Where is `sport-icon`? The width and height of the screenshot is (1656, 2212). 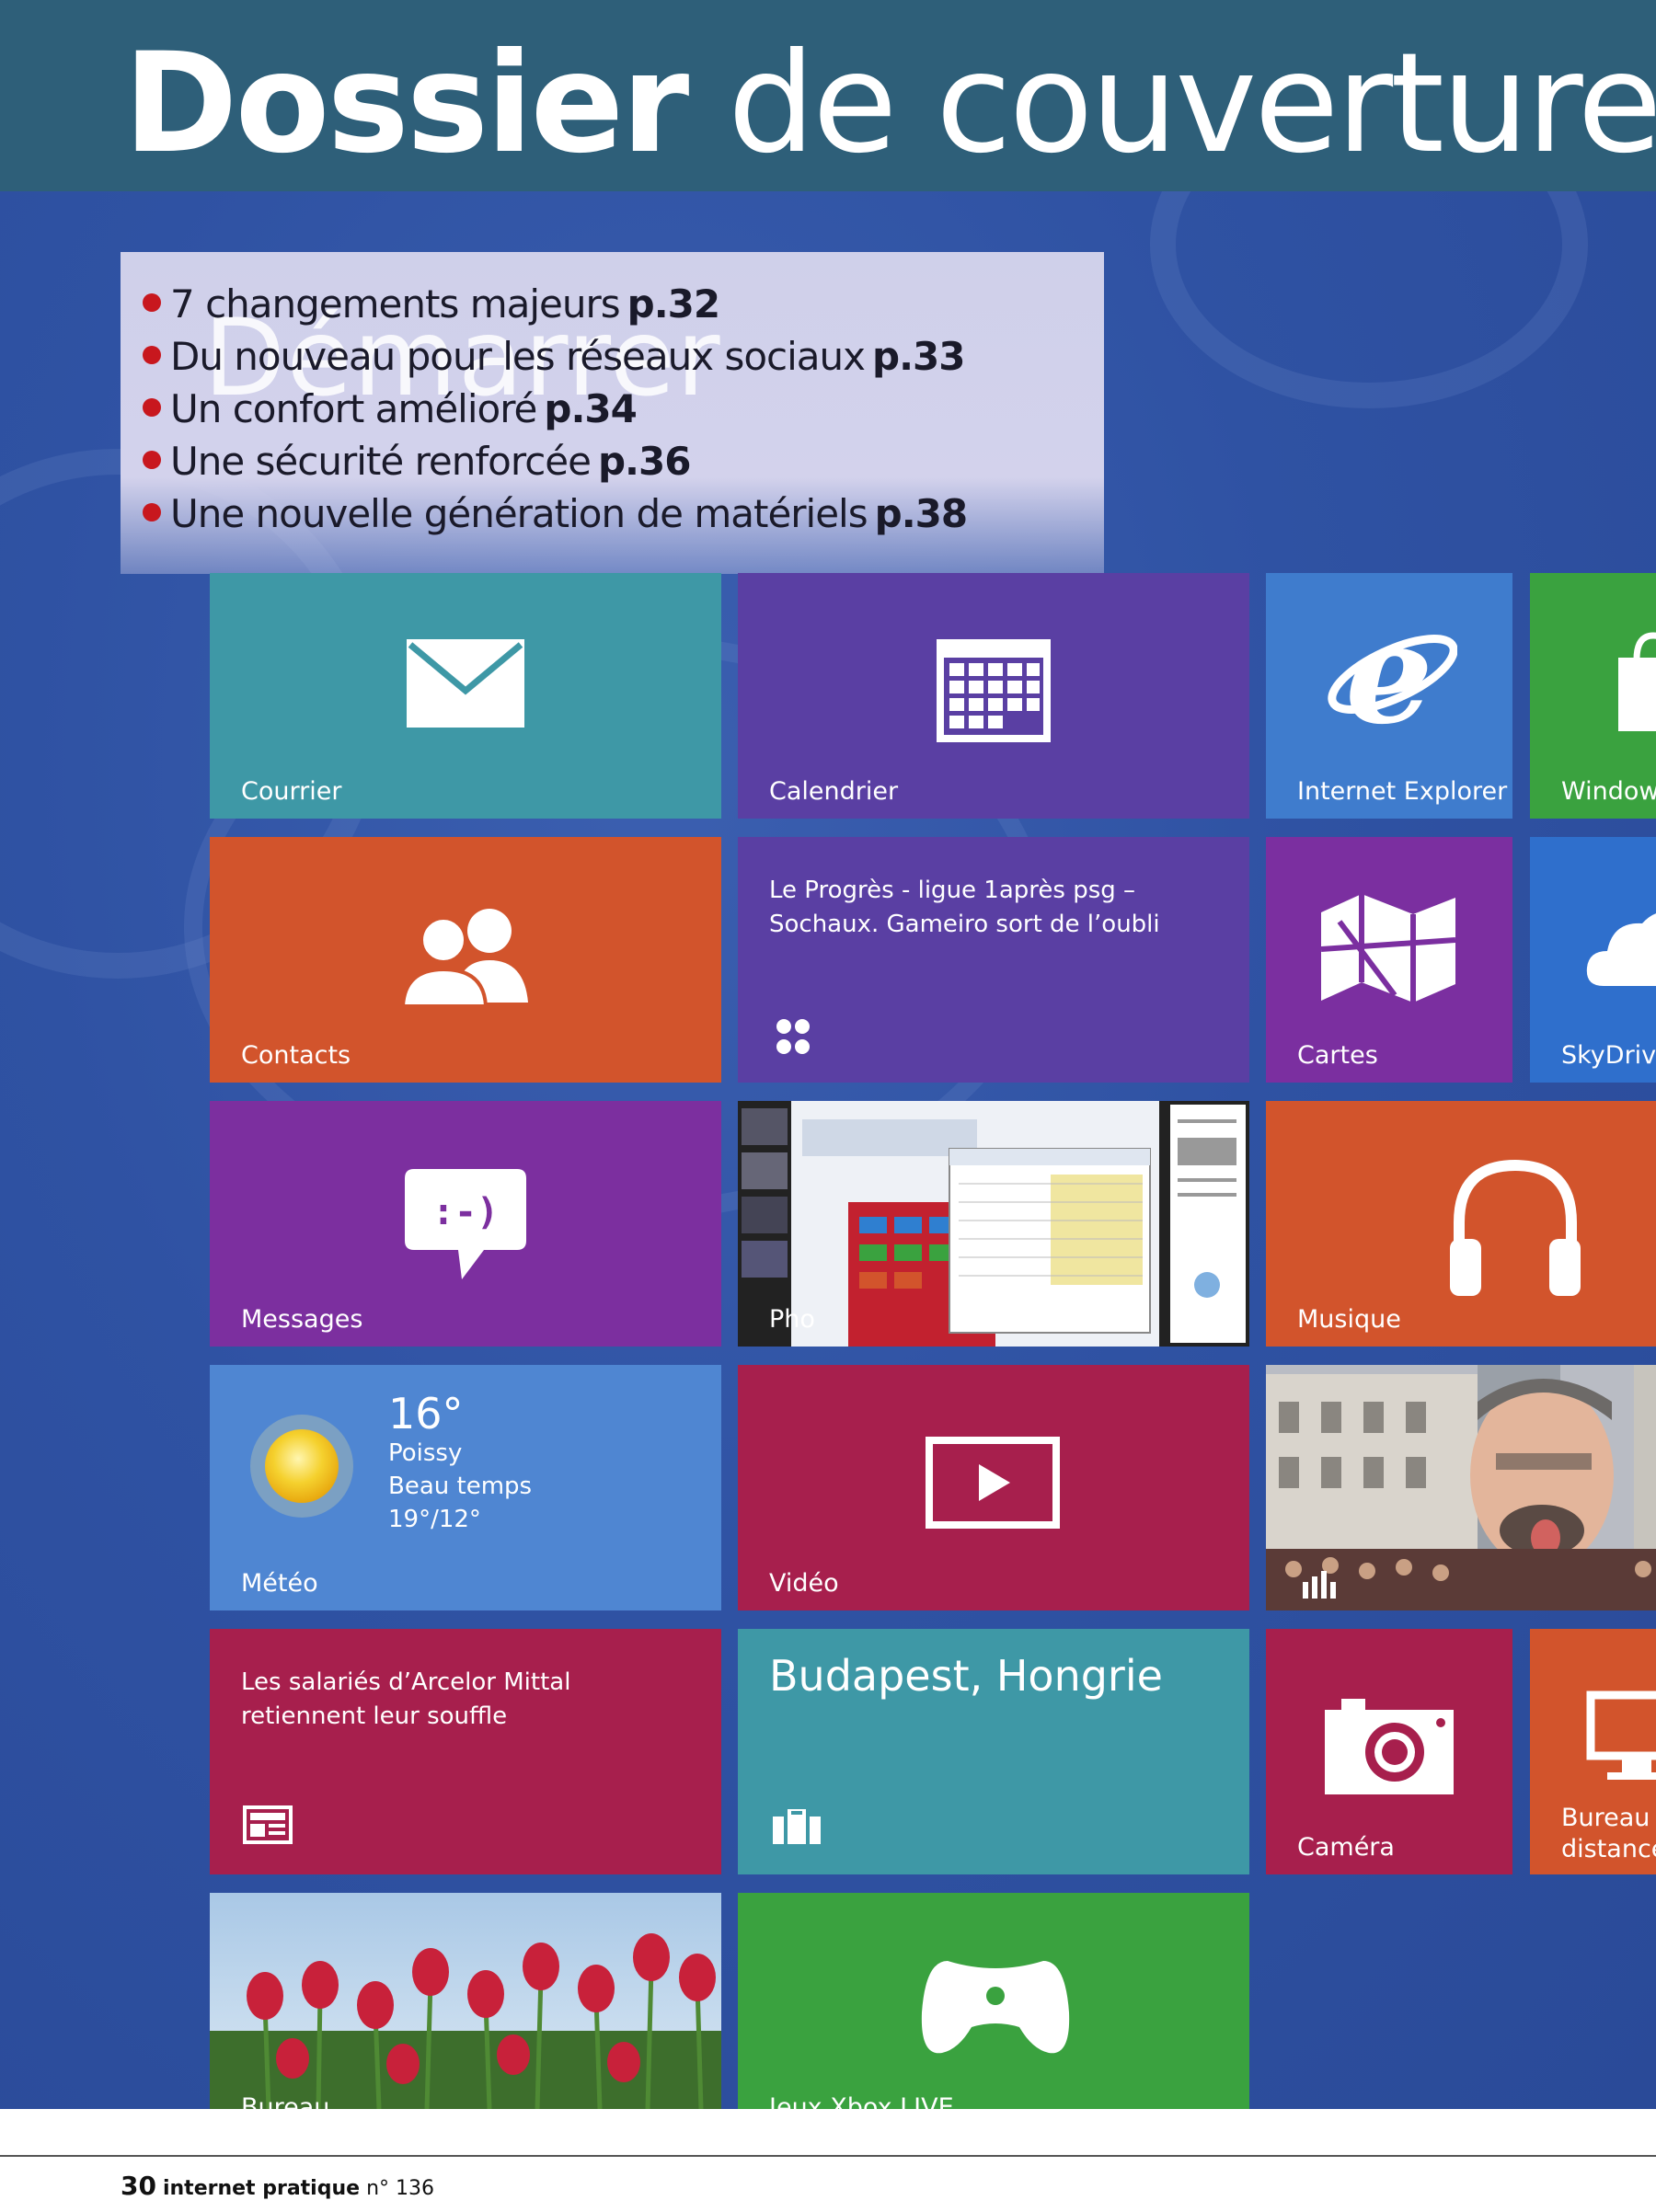 sport-icon is located at coordinates (793, 1037).